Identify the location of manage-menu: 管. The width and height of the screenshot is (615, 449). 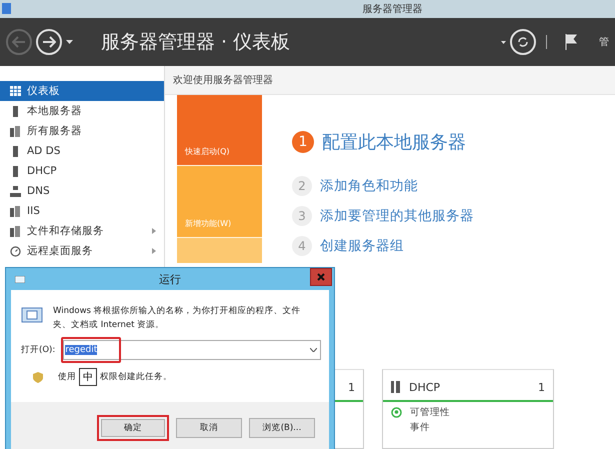
(604, 42).